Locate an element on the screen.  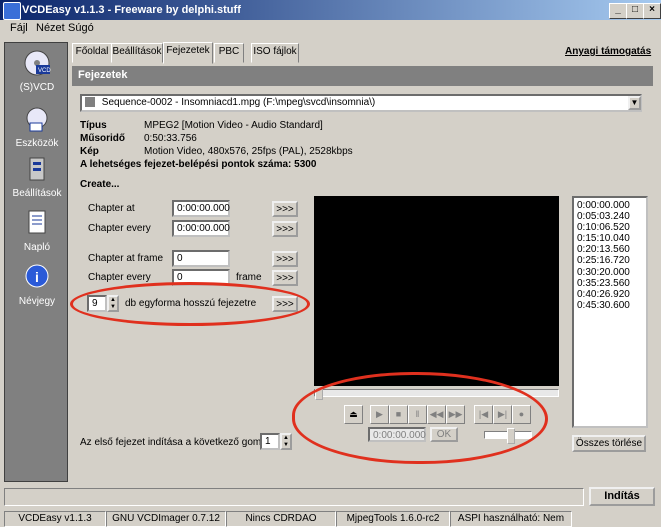
annotation-ellipse-chapters is located at coordinates (190, 304).